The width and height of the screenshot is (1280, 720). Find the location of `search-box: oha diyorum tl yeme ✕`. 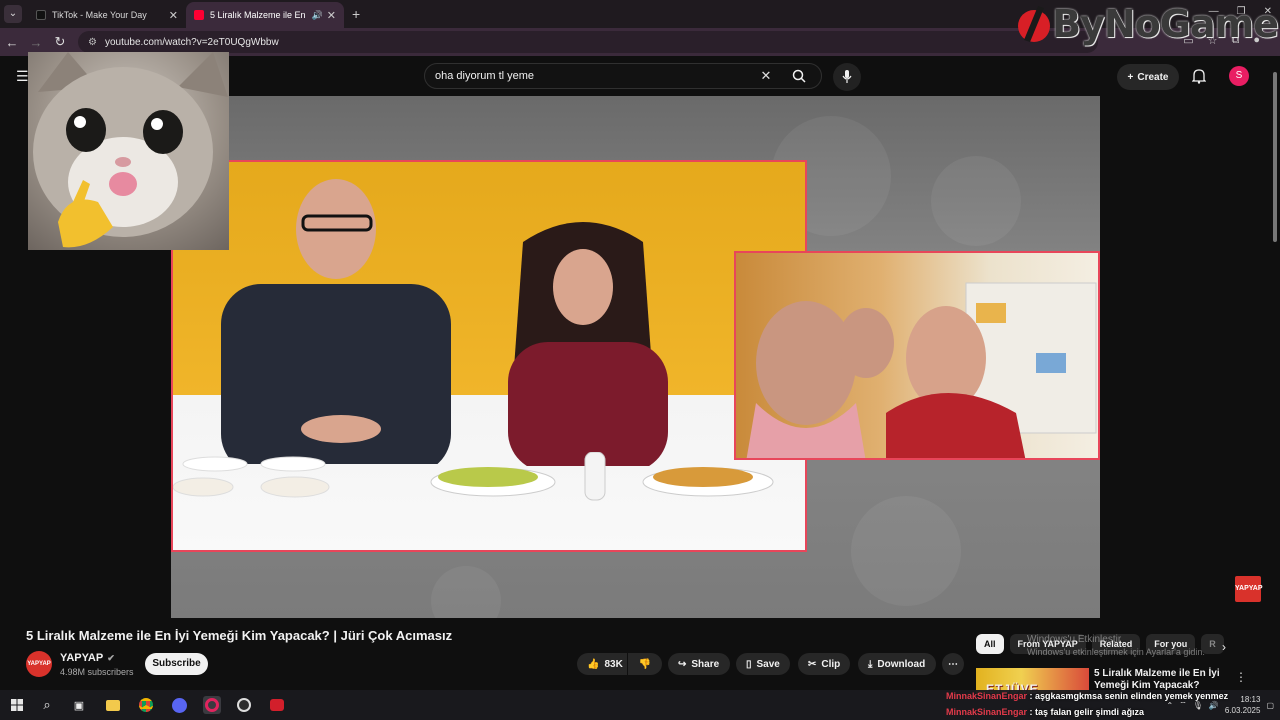

search-box: oha diyorum tl yeme ✕ is located at coordinates (623, 76).